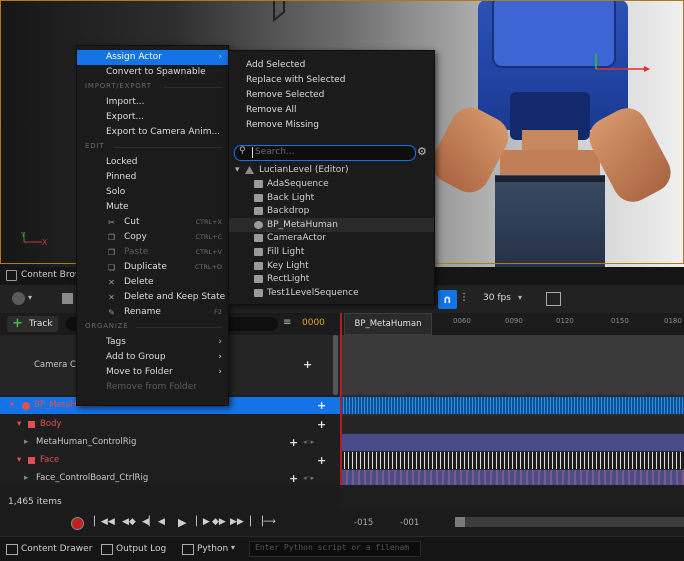  What do you see at coordinates (331, 266) in the screenshot?
I see `actor-item-key-light: Key Light` at bounding box center [331, 266].